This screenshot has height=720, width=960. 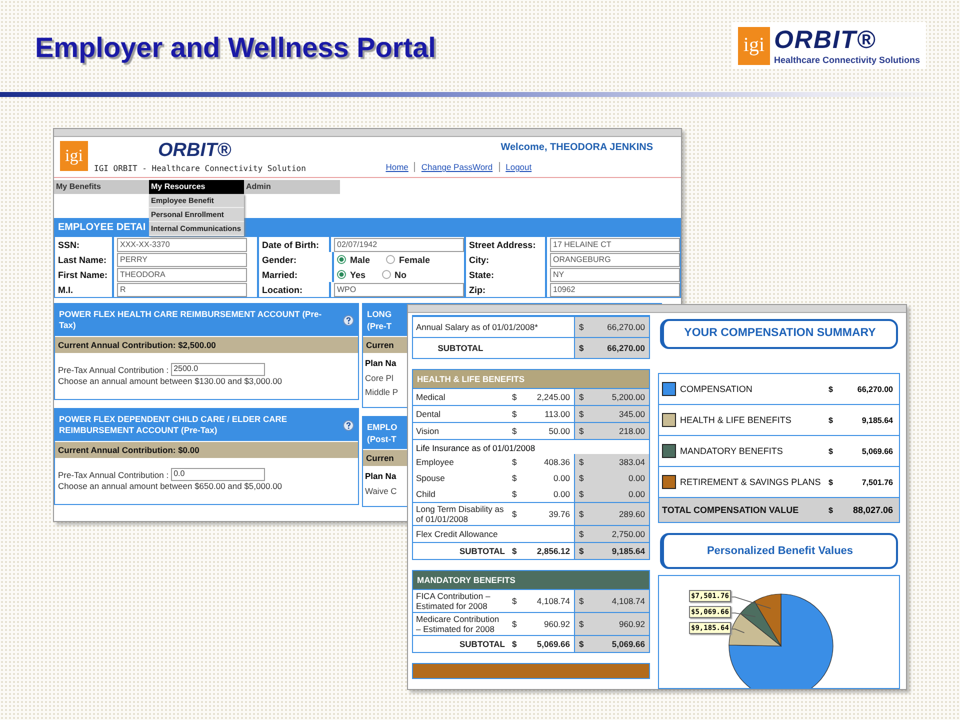 What do you see at coordinates (430, 478) in the screenshot?
I see `row-label: Spouse` at bounding box center [430, 478].